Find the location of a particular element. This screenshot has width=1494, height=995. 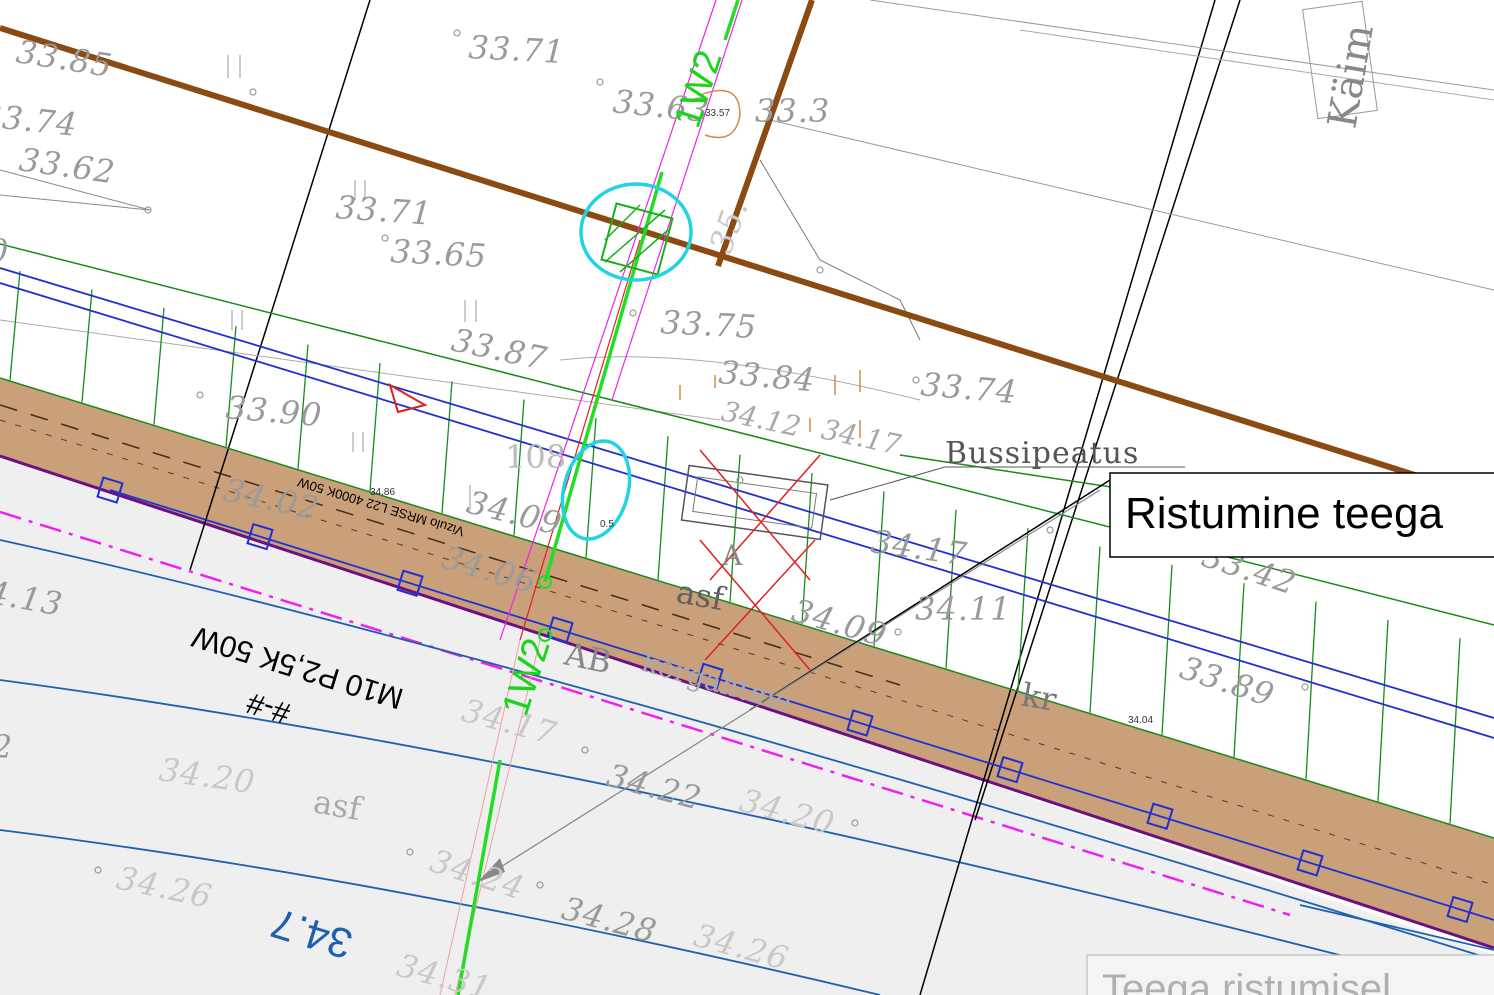

cable-id-label: 1W2 is located at coordinates (699, 88).